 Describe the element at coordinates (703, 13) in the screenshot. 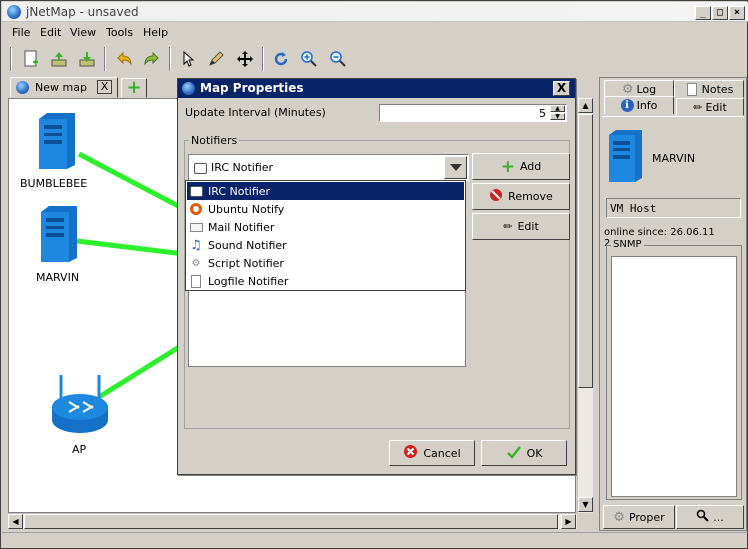

I see `minimize-button: _` at that location.